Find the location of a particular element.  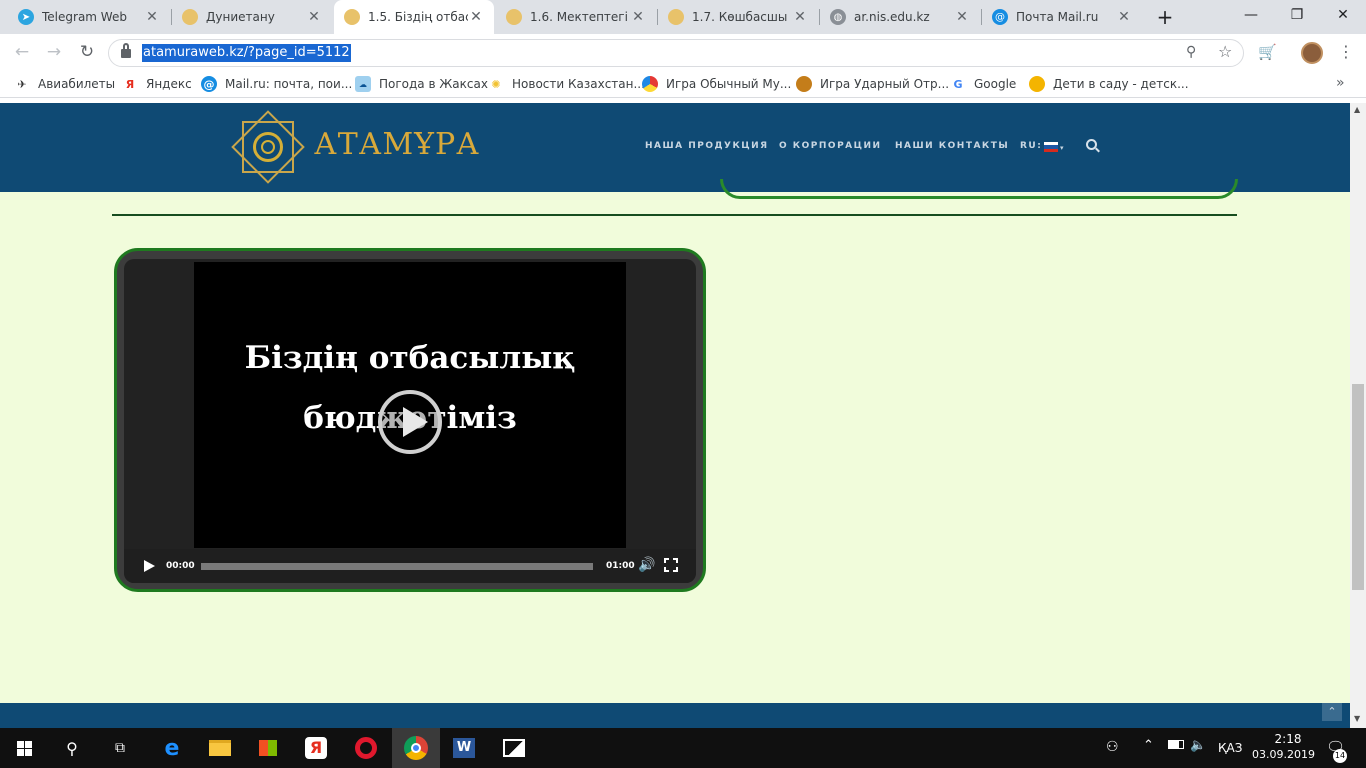

scrollbar-thumb is located at coordinates (1358, 487).